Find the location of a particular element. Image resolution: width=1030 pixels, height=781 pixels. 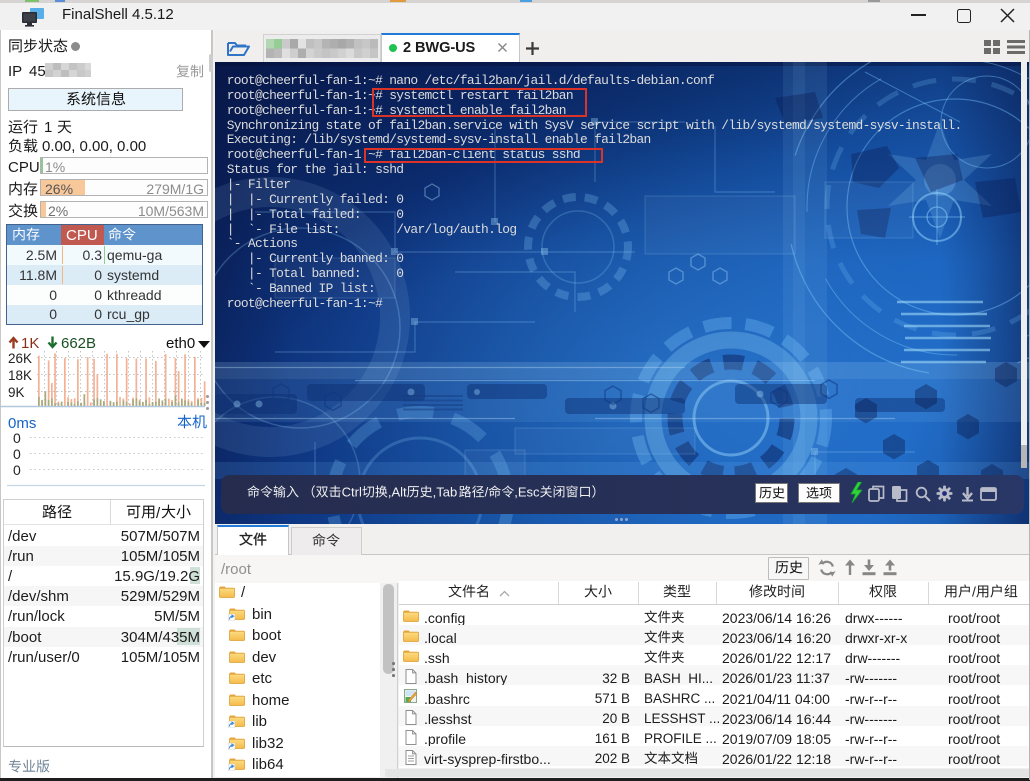

svg-text: ,Tab is located at coordinates (445, 491).